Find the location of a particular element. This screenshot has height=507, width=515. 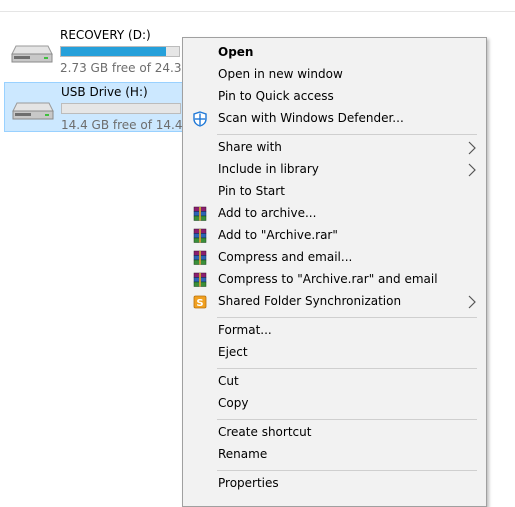

menu-item-label: Open in new window is located at coordinates (280, 74).